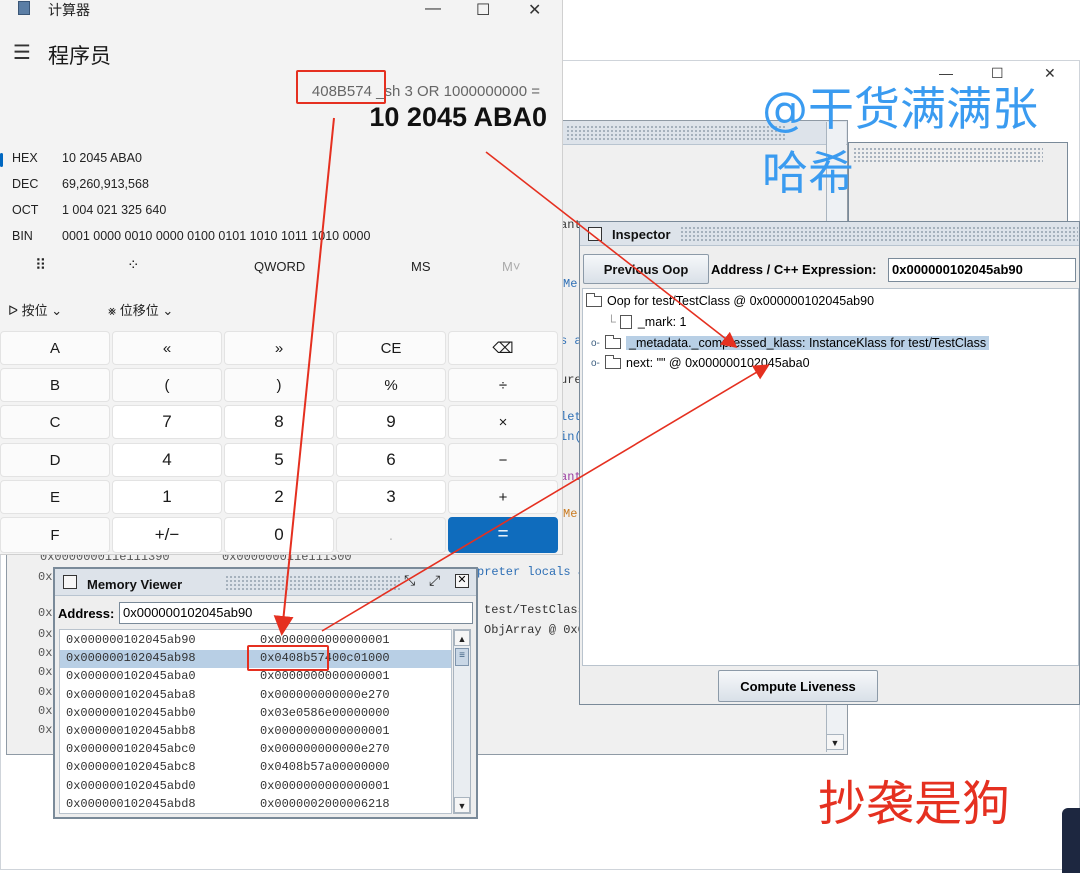 The height and width of the screenshot is (873, 1080). I want to click on memory-store-button: MS, so click(421, 266).